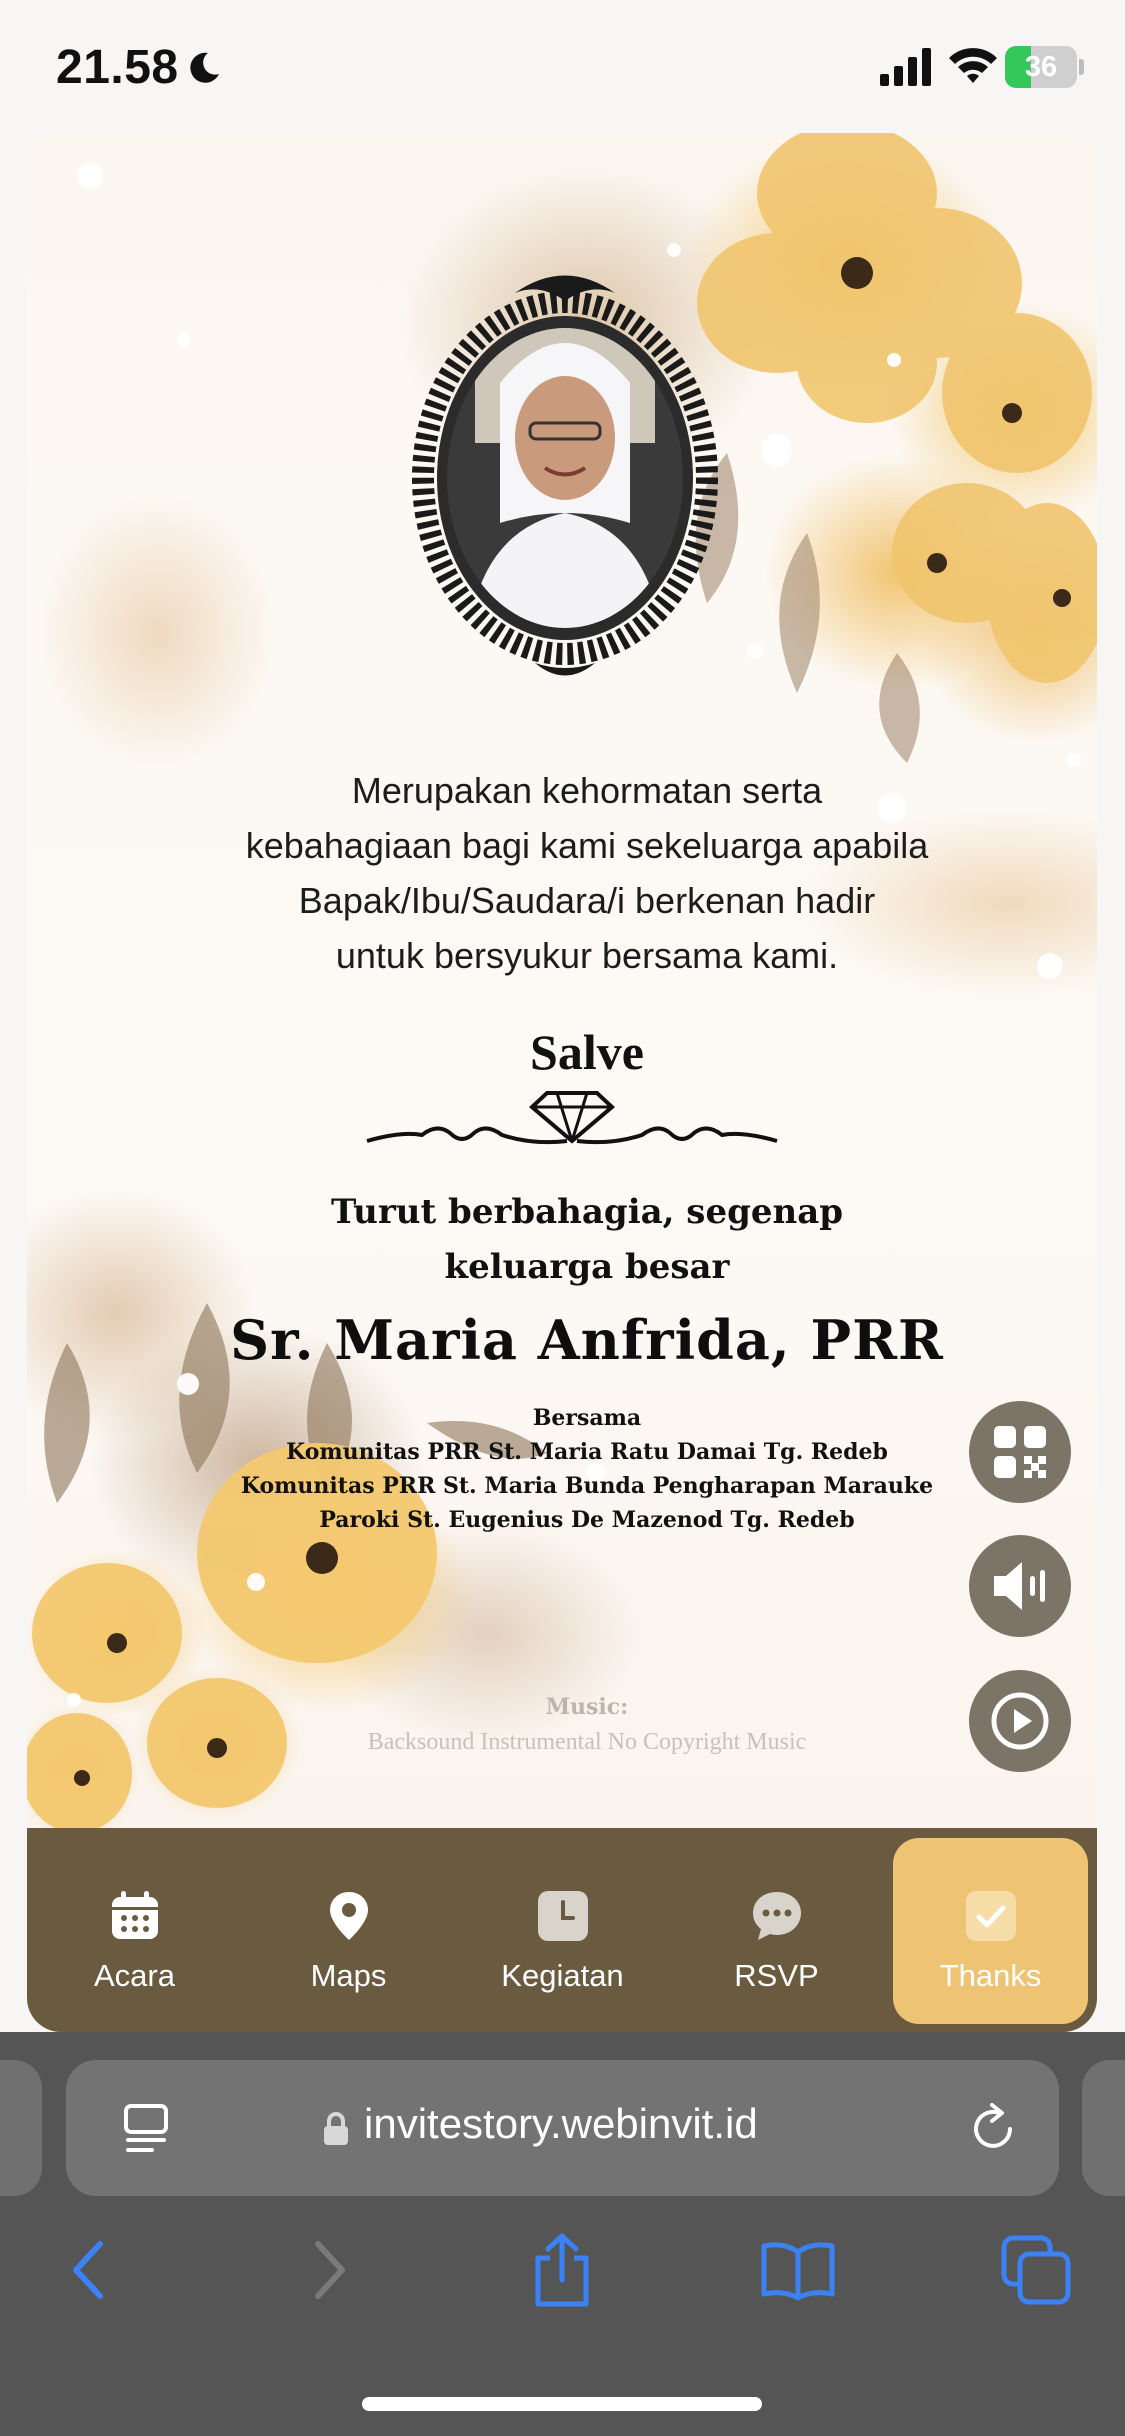  I want to click on battery-level: 36, so click(1041, 67).